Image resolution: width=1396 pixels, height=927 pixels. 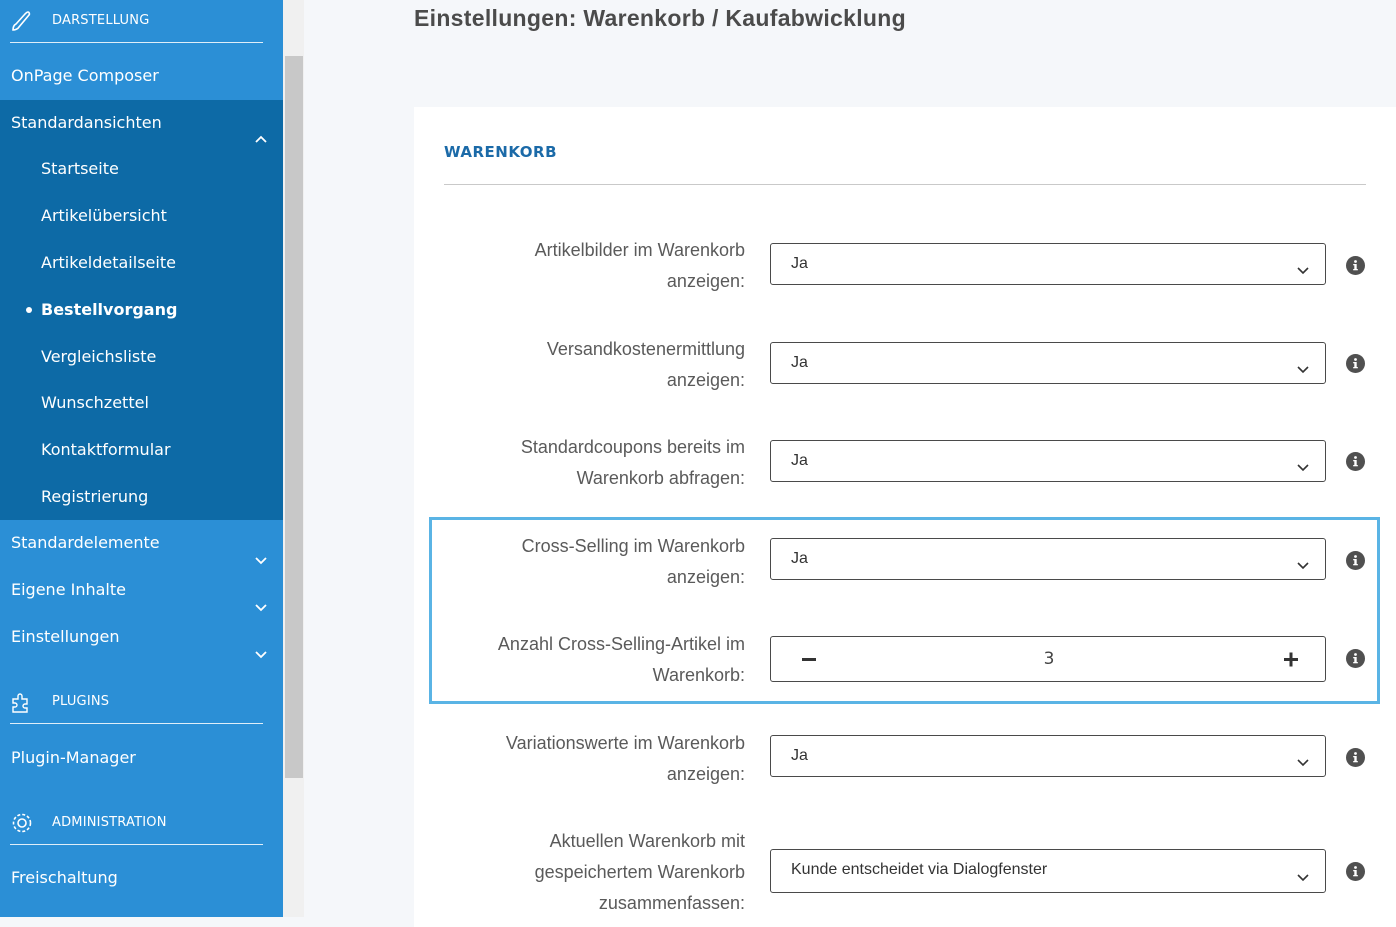 I want to click on nav-eigene-inhalte: Eigene Inhalte, so click(x=141, y=590).